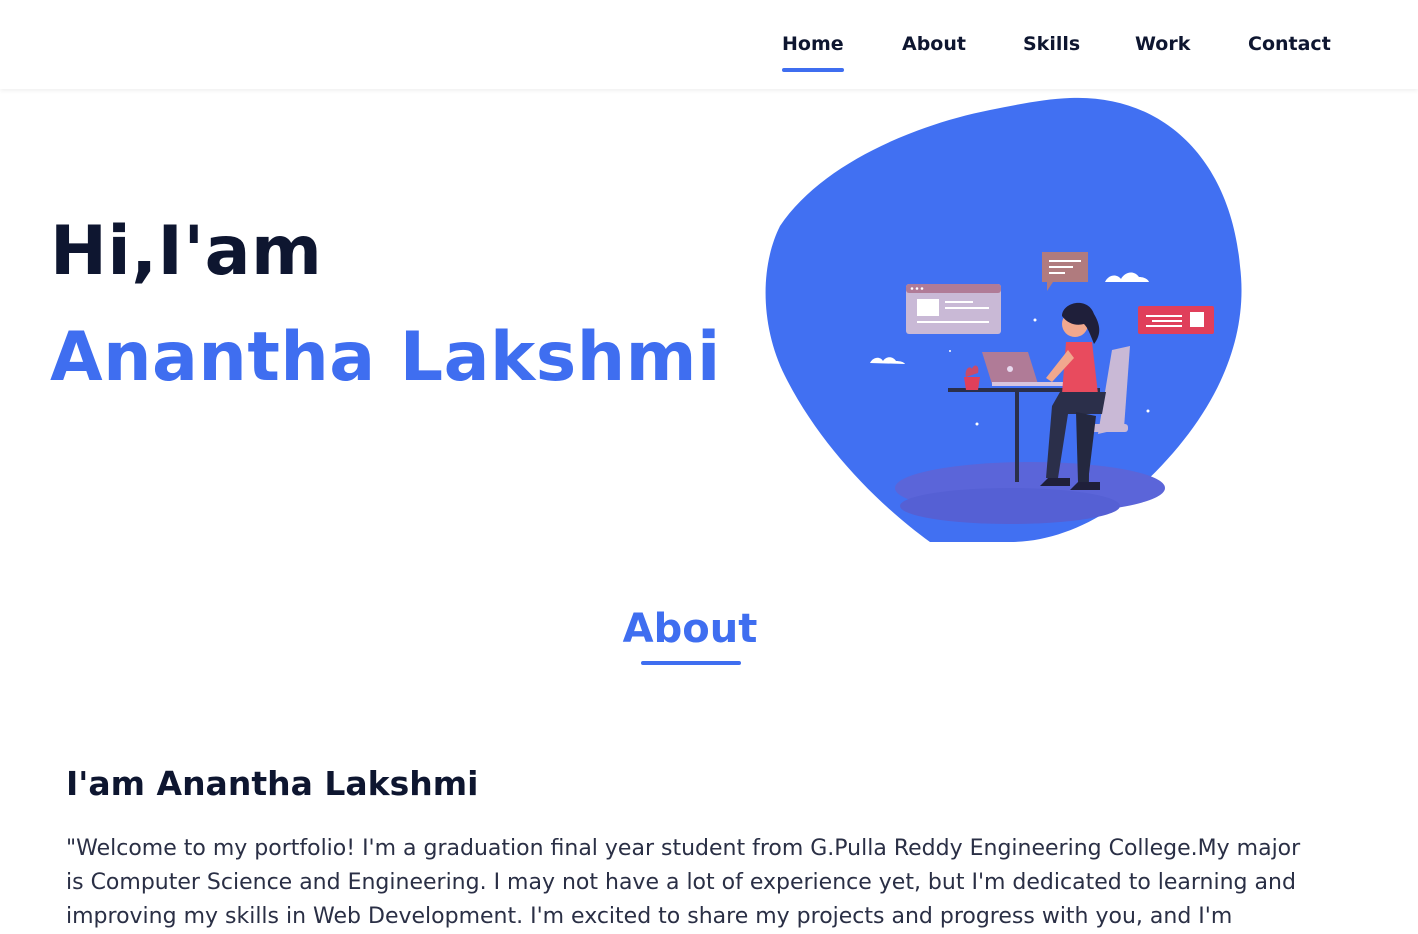 The image size is (1418, 934). Describe the element at coordinates (385, 357) in the screenshot. I see `hero-name: Anantha Lakshmi` at that location.